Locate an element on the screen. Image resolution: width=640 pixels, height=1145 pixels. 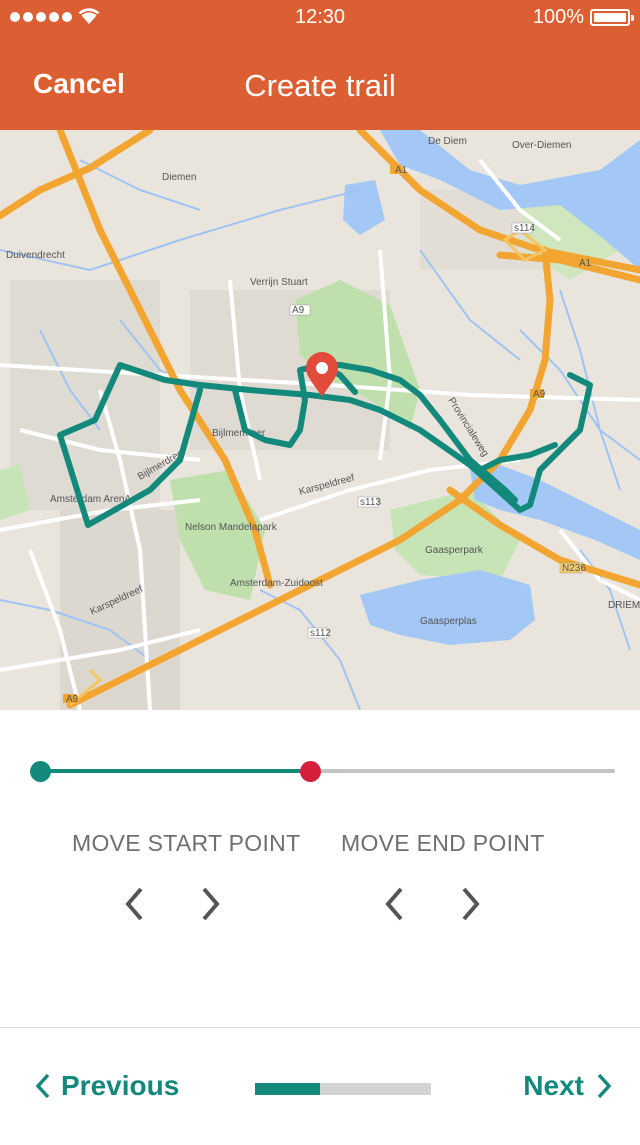
map-label-amsterdam-arena: Amsterdam ArenA is located at coordinates (90, 499).